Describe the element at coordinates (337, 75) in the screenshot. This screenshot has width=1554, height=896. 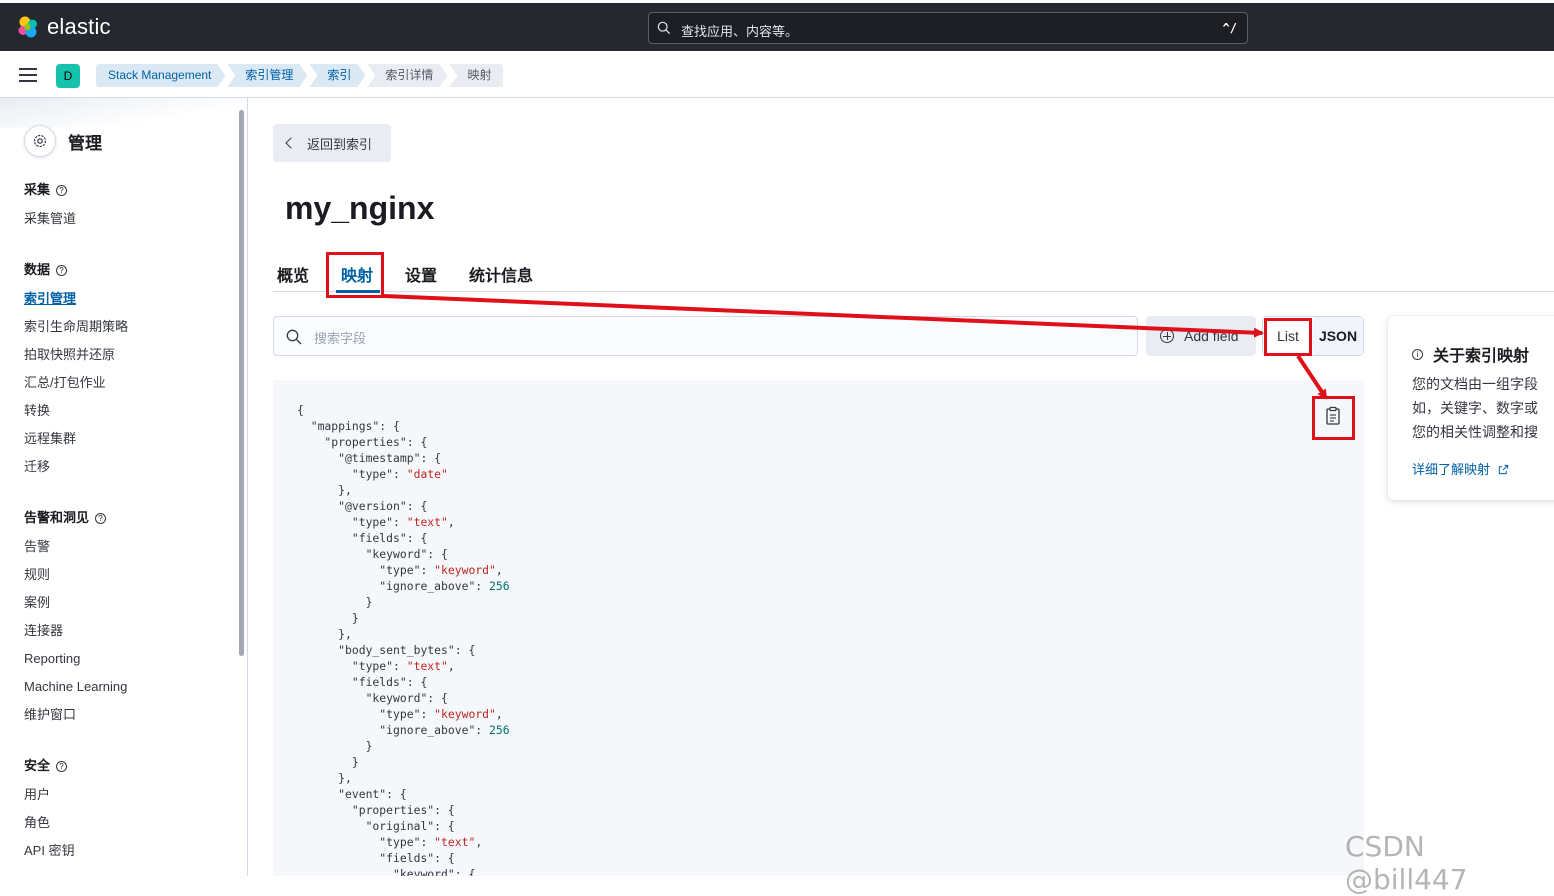
I see `breadcrumb-indices: 索引` at that location.